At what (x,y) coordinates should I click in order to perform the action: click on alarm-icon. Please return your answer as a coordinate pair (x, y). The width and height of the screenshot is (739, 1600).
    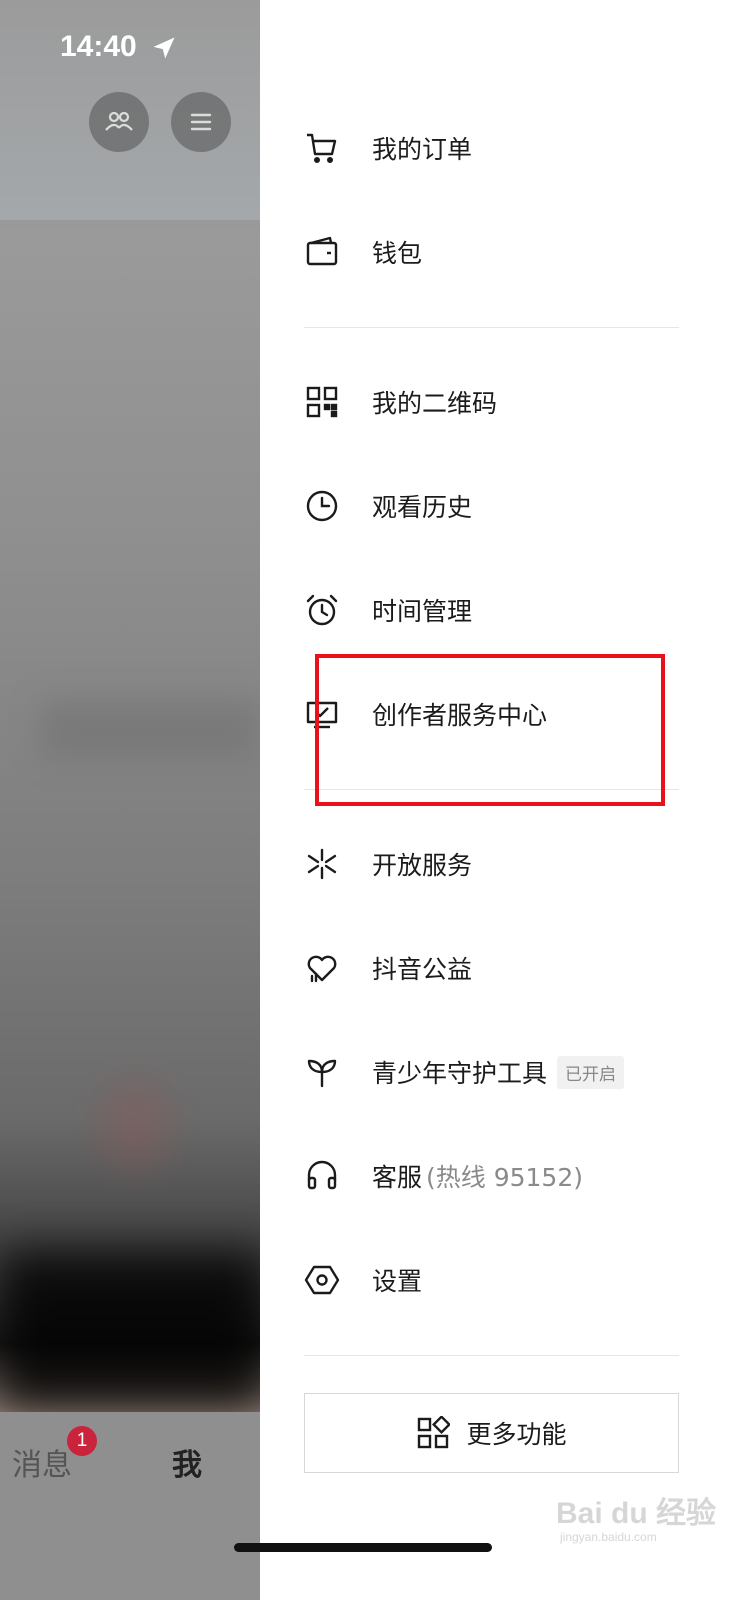
    Looking at the image, I should click on (322, 610).